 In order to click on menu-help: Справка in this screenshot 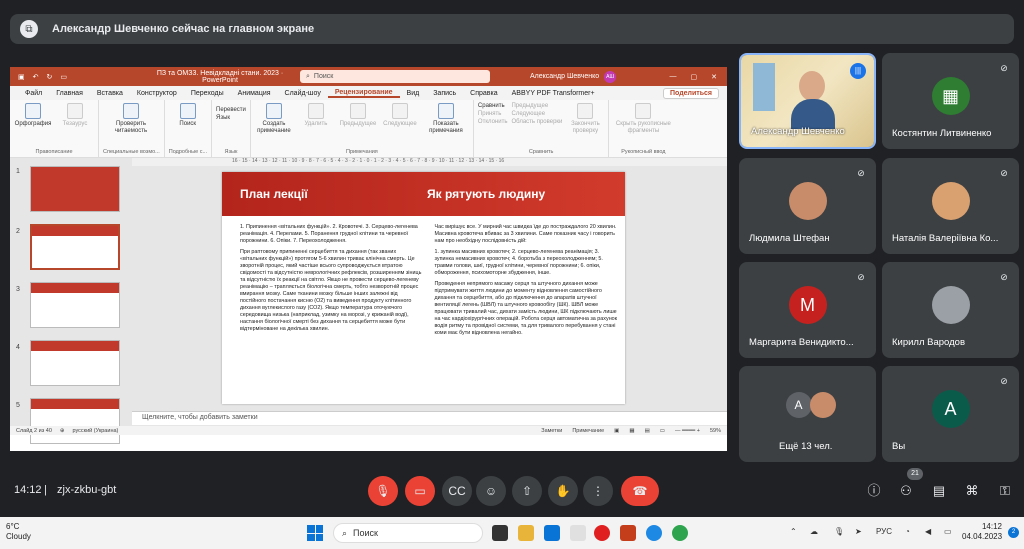, I will do `click(483, 93)`.